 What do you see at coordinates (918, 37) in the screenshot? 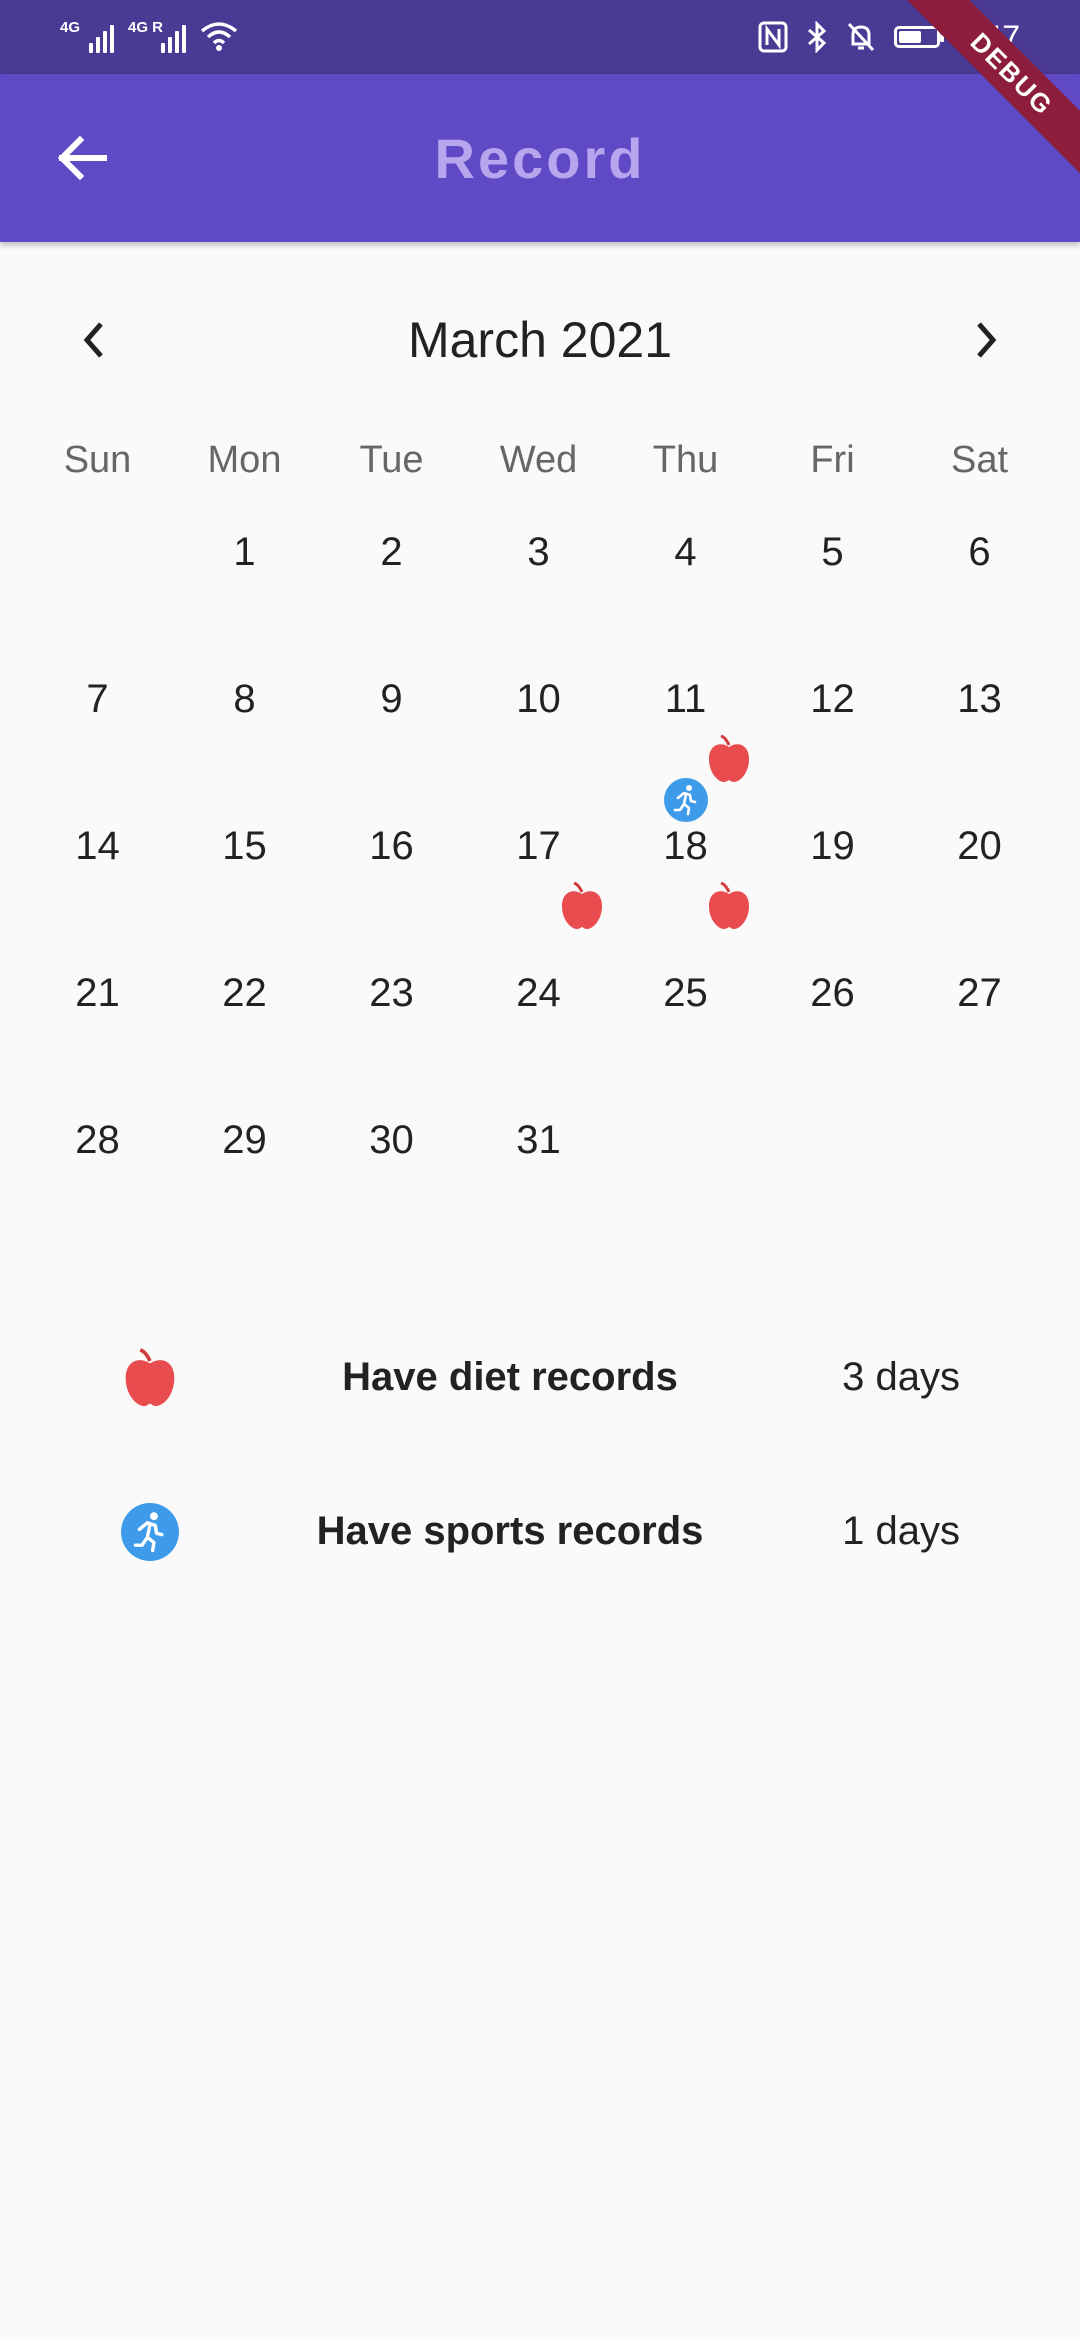
I see `battery-icon` at bounding box center [918, 37].